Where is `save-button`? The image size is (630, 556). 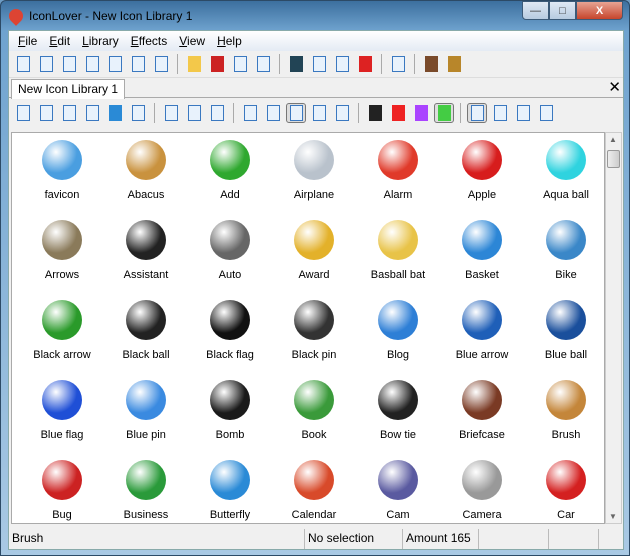
save-button is located at coordinates (217, 64).